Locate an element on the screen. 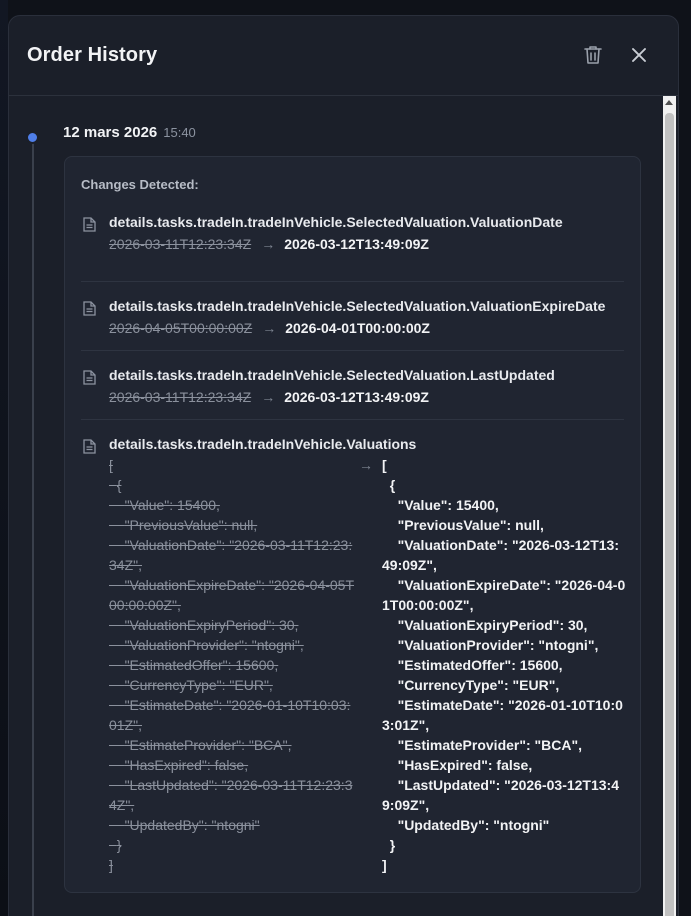  scrollbar is located at coordinates (669, 506).